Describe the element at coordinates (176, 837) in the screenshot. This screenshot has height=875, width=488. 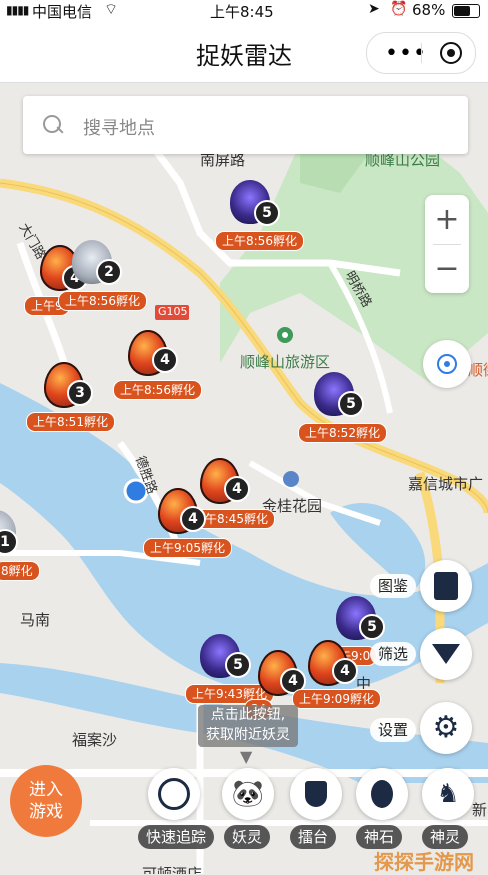
I see `quick-track-label: 快速追踪` at that location.